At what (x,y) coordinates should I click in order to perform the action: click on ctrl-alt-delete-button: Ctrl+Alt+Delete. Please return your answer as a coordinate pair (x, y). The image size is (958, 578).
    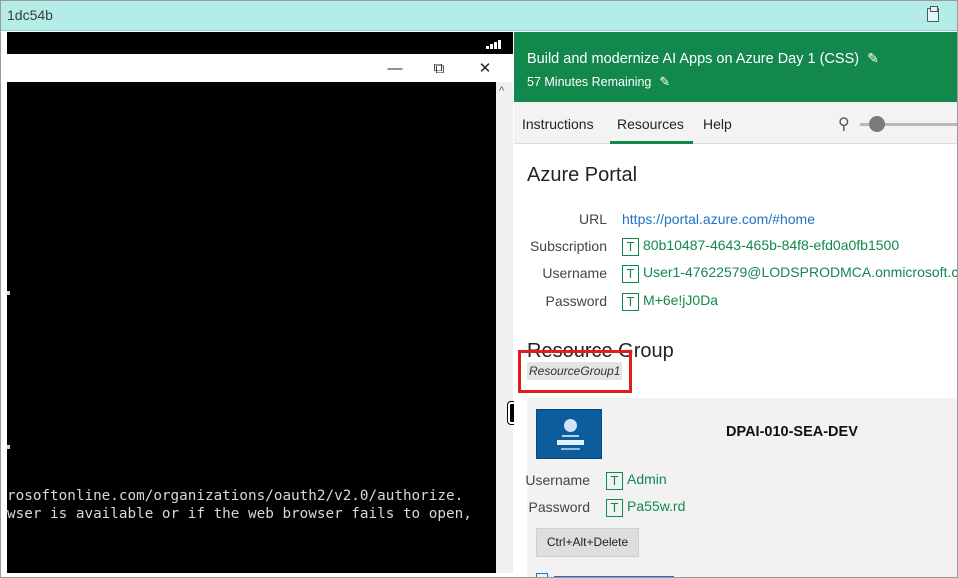
    Looking at the image, I should click on (587, 542).